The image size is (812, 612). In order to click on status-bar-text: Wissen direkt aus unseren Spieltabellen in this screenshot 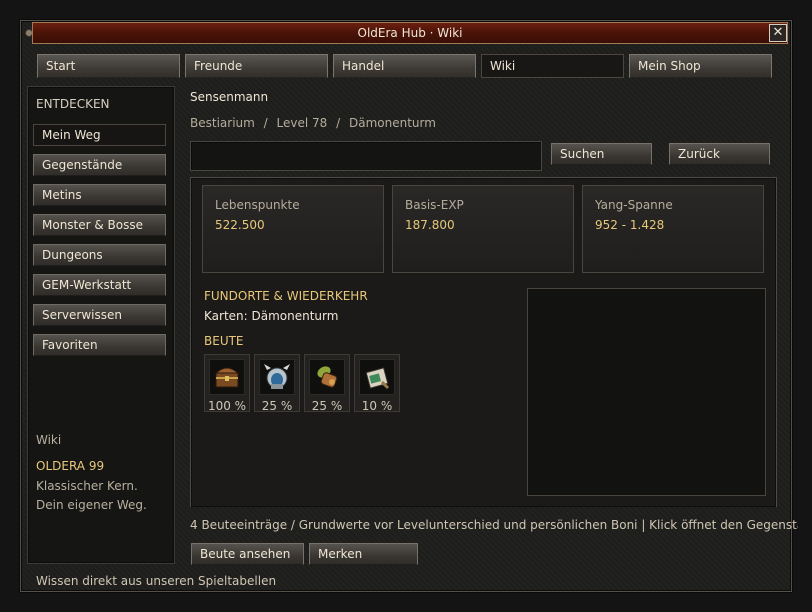, I will do `click(156, 581)`.